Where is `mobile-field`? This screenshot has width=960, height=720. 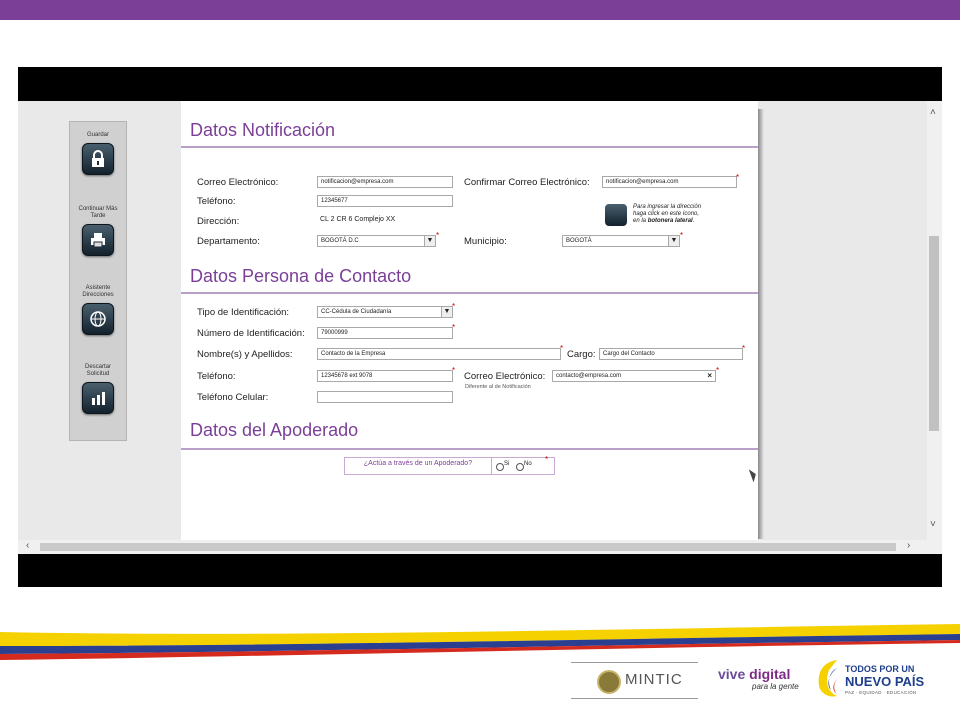 mobile-field is located at coordinates (385, 397).